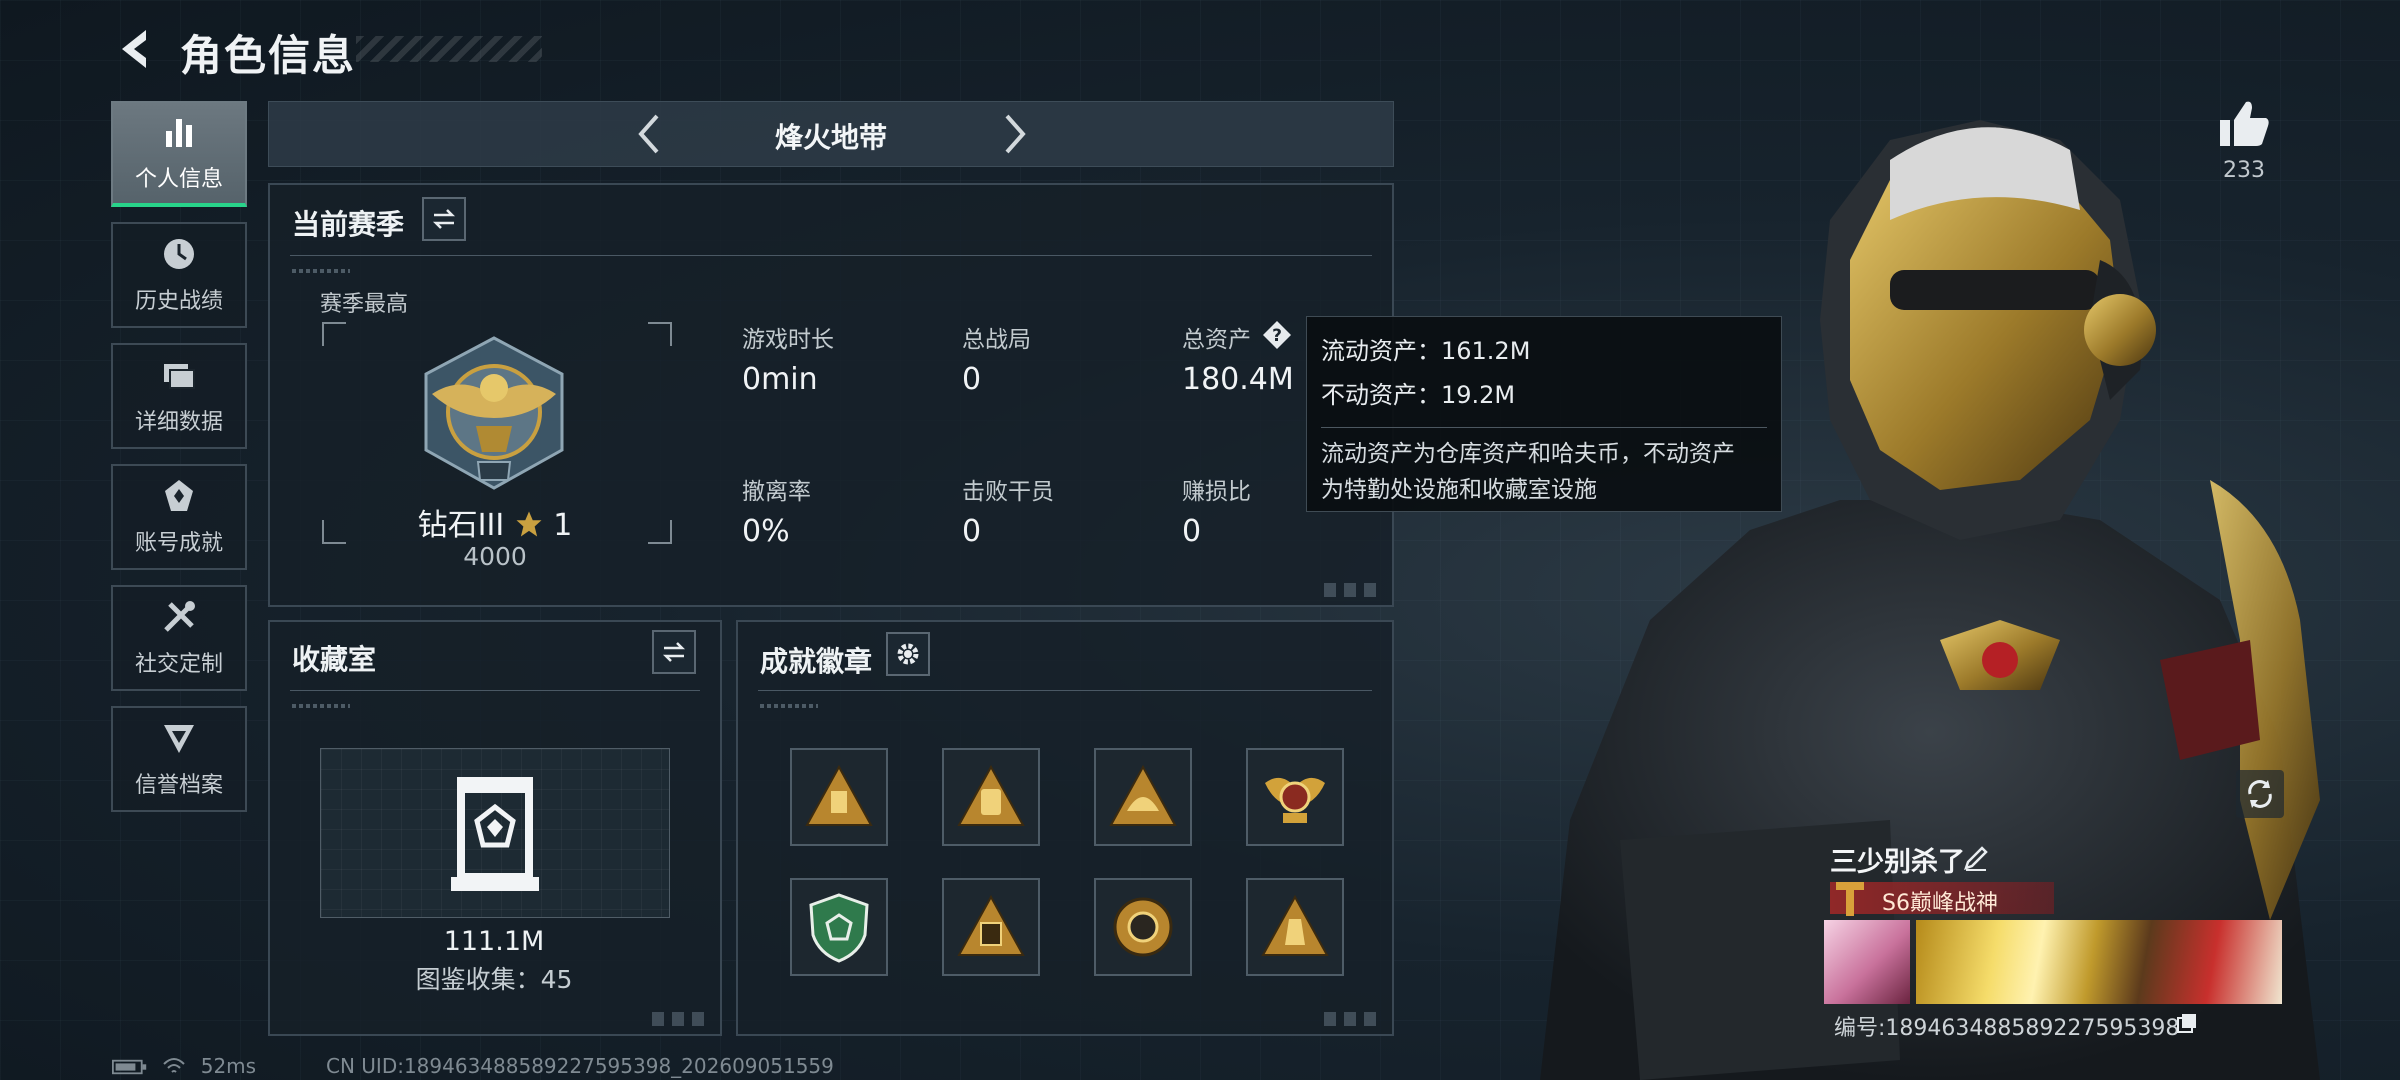 The image size is (2400, 1080). Describe the element at coordinates (1850, 899) in the screenshot. I see `rank-tag-icon` at that location.